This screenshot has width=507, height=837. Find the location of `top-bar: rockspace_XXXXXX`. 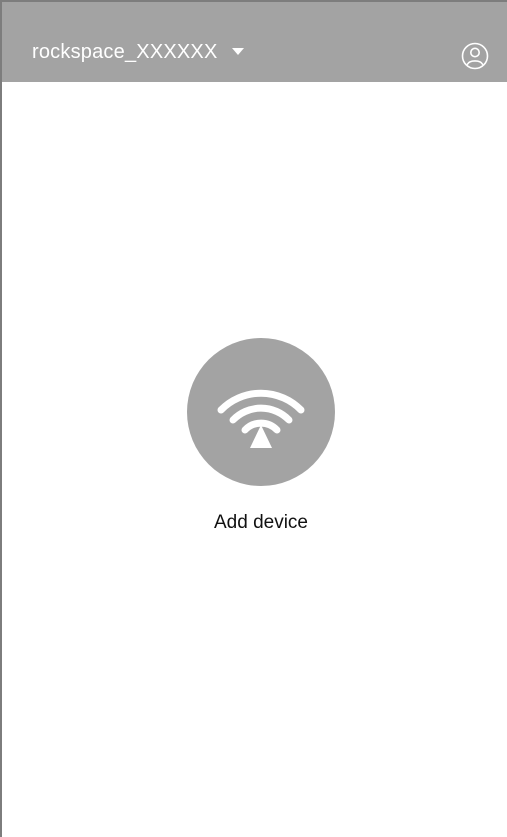

top-bar: rockspace_XXXXXX is located at coordinates (254, 42).